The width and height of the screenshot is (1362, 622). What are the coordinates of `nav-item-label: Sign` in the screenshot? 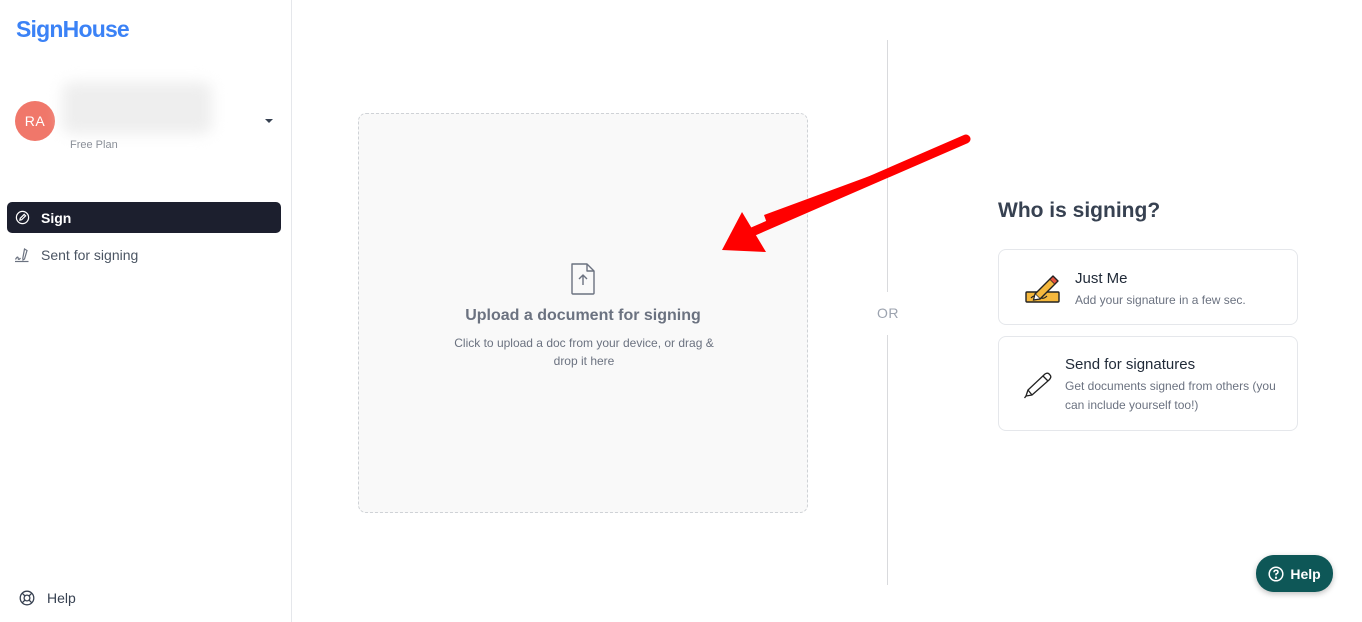 It's located at (56, 217).